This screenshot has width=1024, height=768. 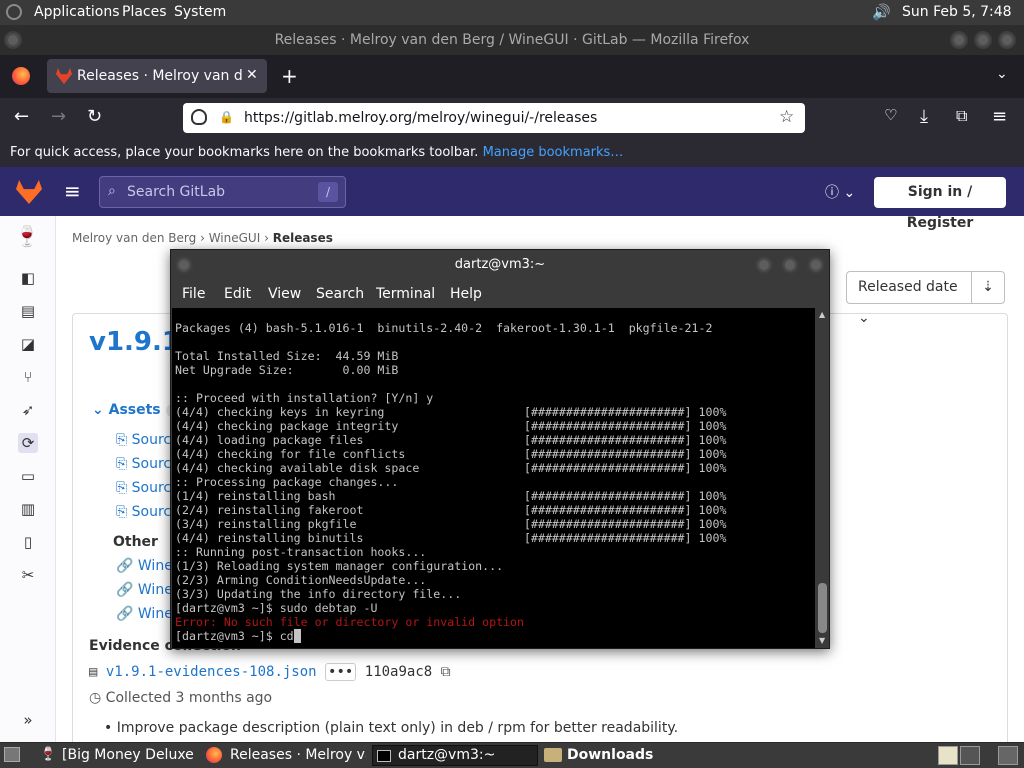 What do you see at coordinates (447, 755) in the screenshot?
I see `taskbar-terminal-label: dartz@vm3:~` at bounding box center [447, 755].